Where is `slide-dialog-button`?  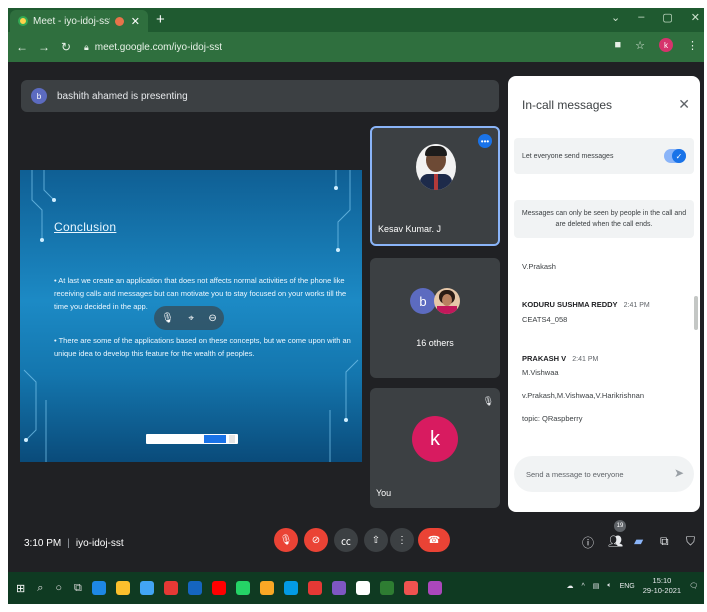
slide-dialog-button is located at coordinates (215, 439).